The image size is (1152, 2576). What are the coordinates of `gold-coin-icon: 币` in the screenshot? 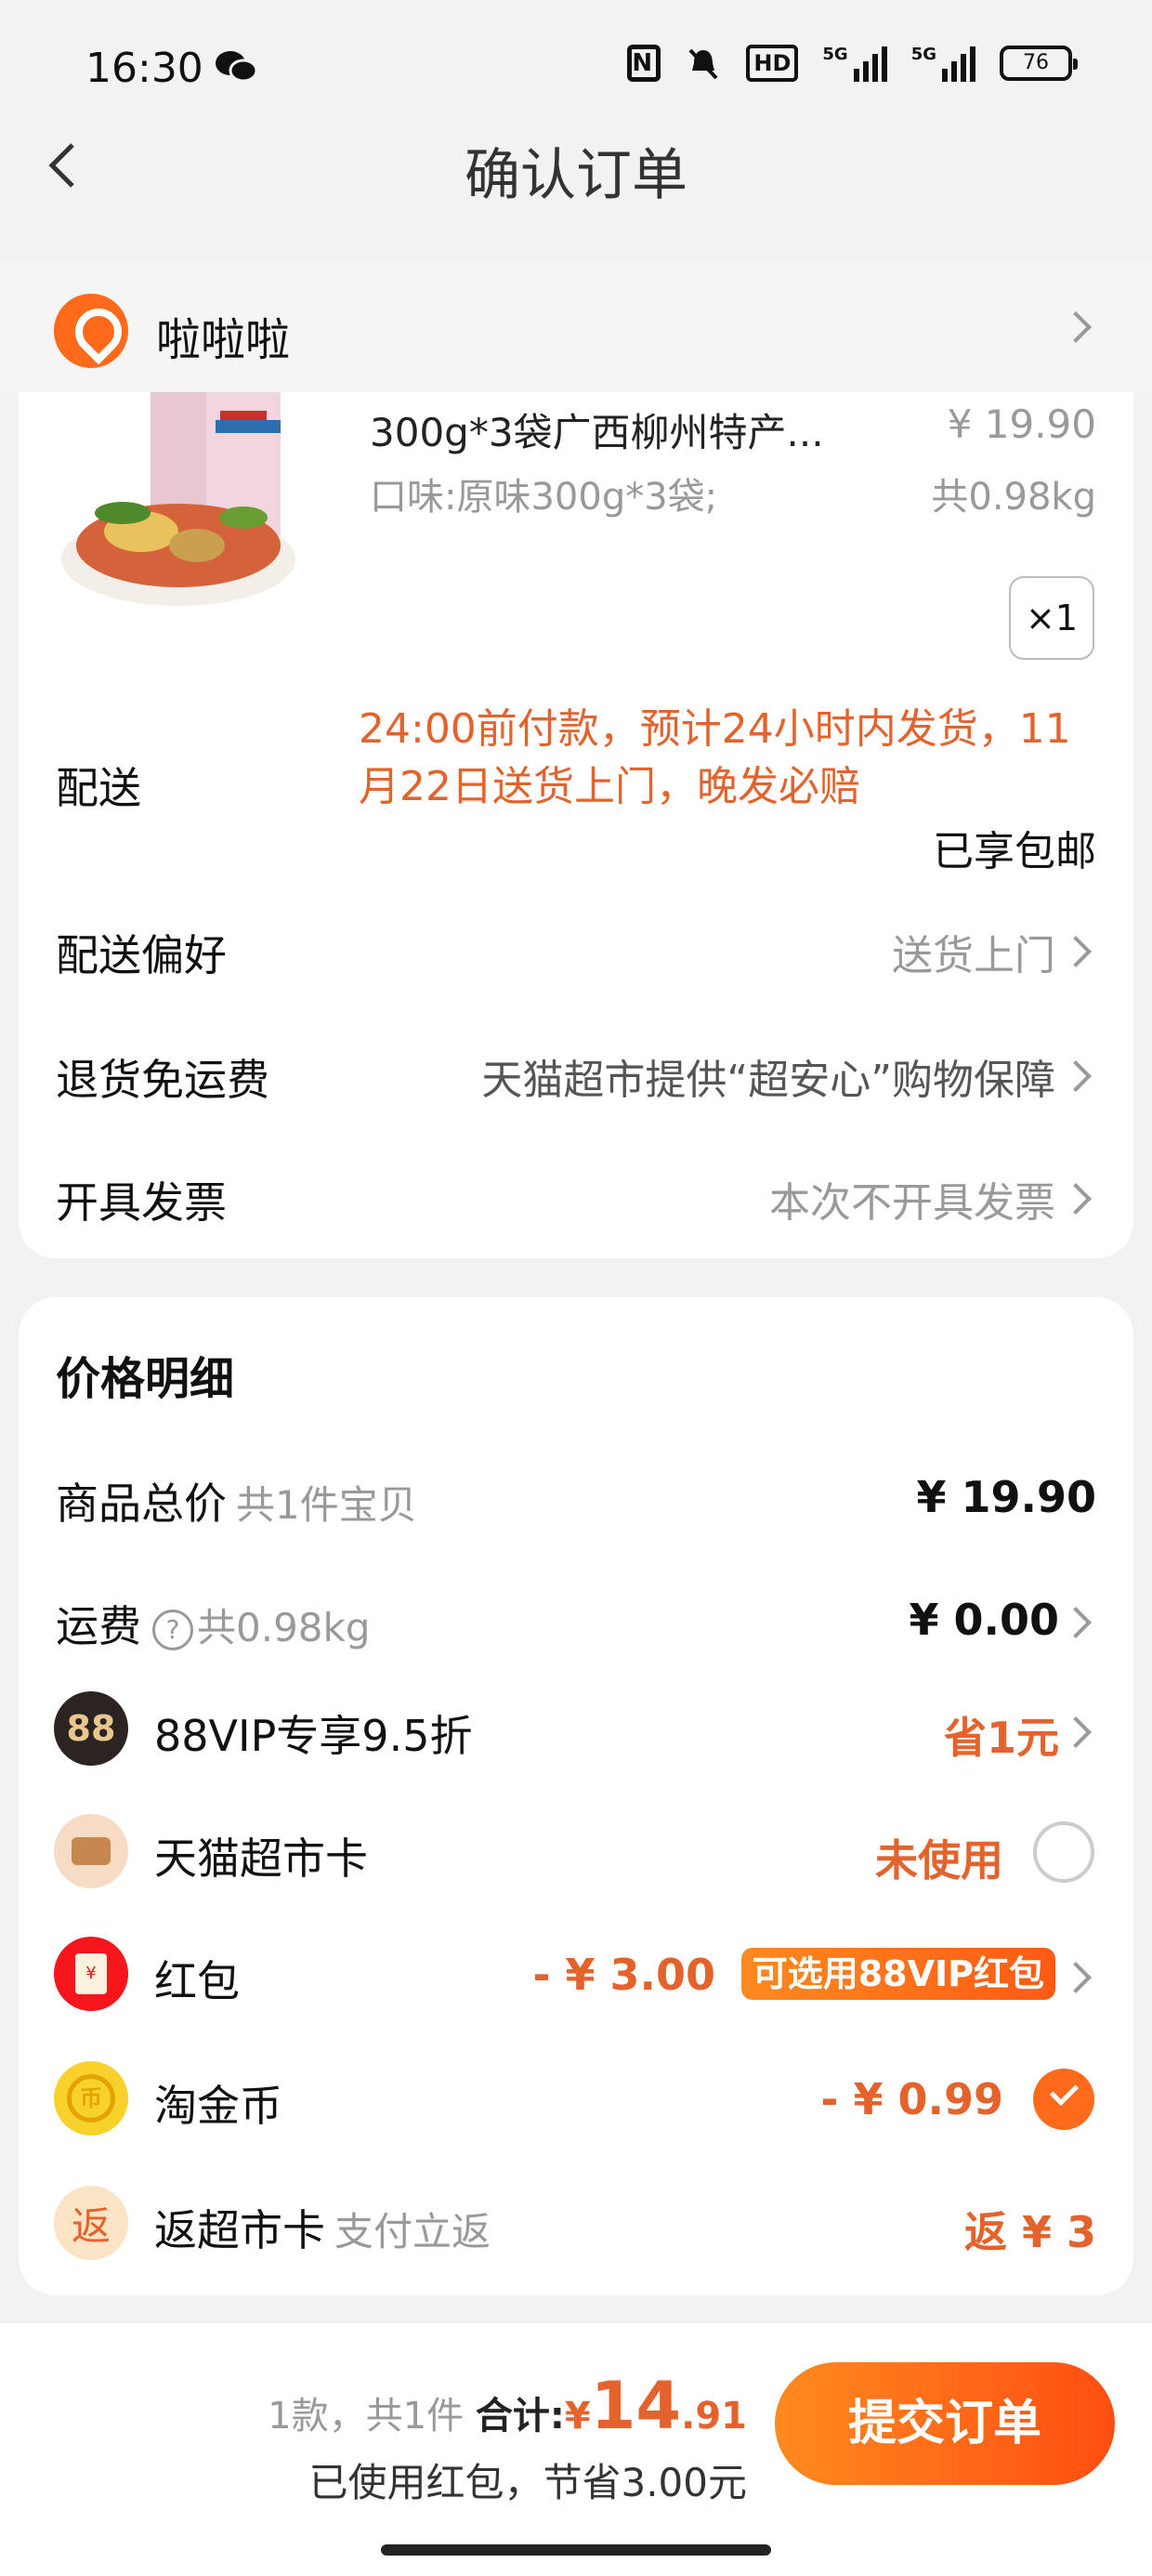 It's located at (91, 2098).